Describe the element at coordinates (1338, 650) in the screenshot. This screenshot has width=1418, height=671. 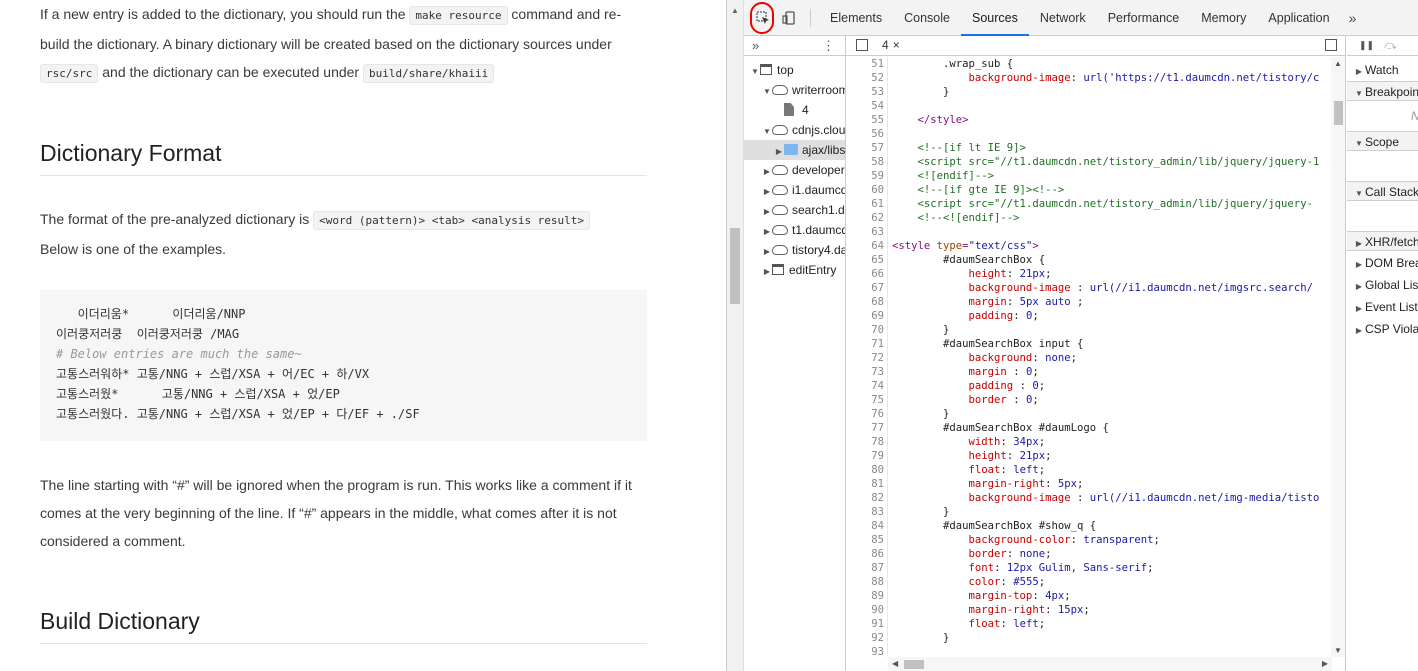
I see `scroll-down-arrow-icon: ▼` at that location.